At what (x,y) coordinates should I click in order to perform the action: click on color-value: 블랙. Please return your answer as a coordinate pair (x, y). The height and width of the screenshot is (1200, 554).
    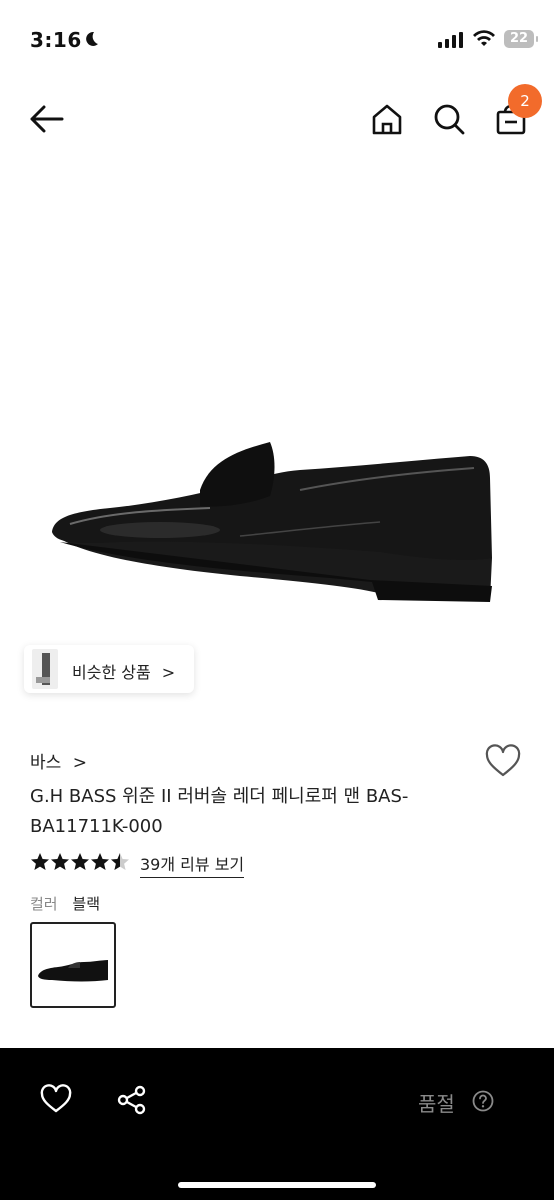
    Looking at the image, I should click on (86, 904).